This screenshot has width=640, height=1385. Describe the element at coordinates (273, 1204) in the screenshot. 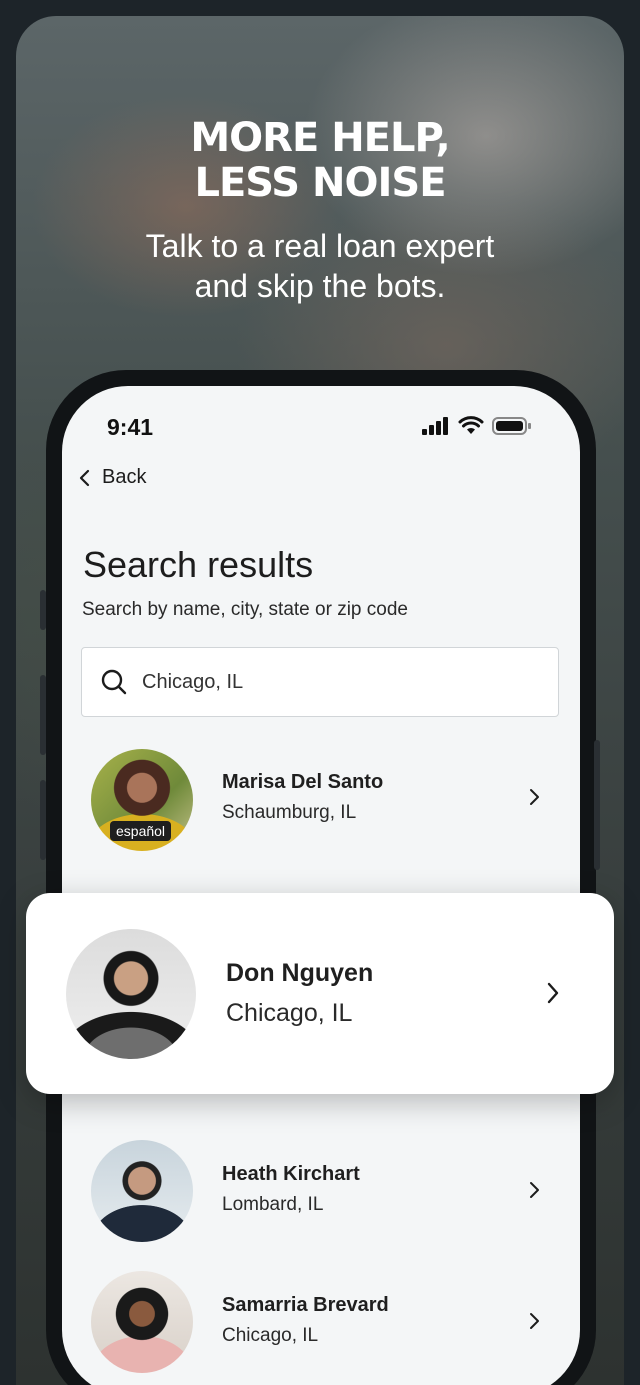

I see `agent-city: Lombard, IL` at that location.